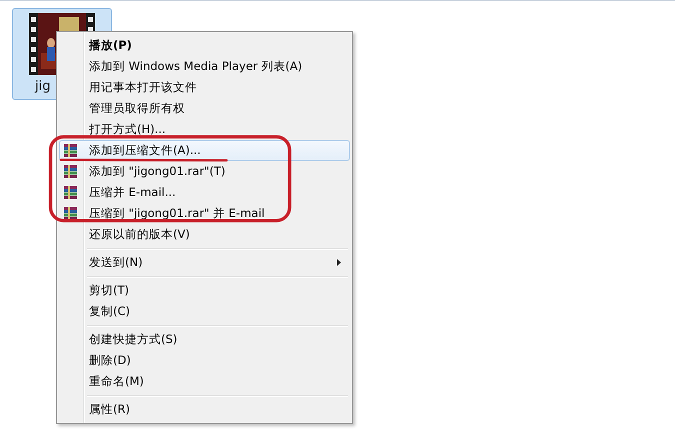 Image resolution: width=675 pixels, height=444 pixels. Describe the element at coordinates (42, 86) in the screenshot. I see `file-name: jig` at that location.